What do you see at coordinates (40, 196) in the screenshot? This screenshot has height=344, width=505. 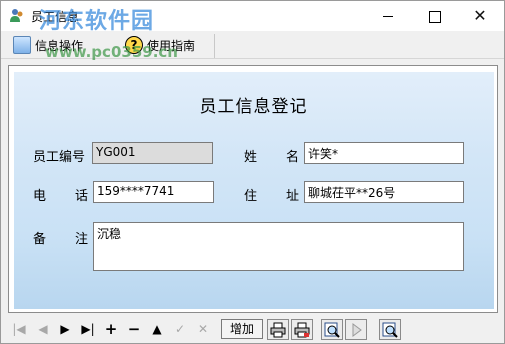 I see `phone-label-1: 电` at bounding box center [40, 196].